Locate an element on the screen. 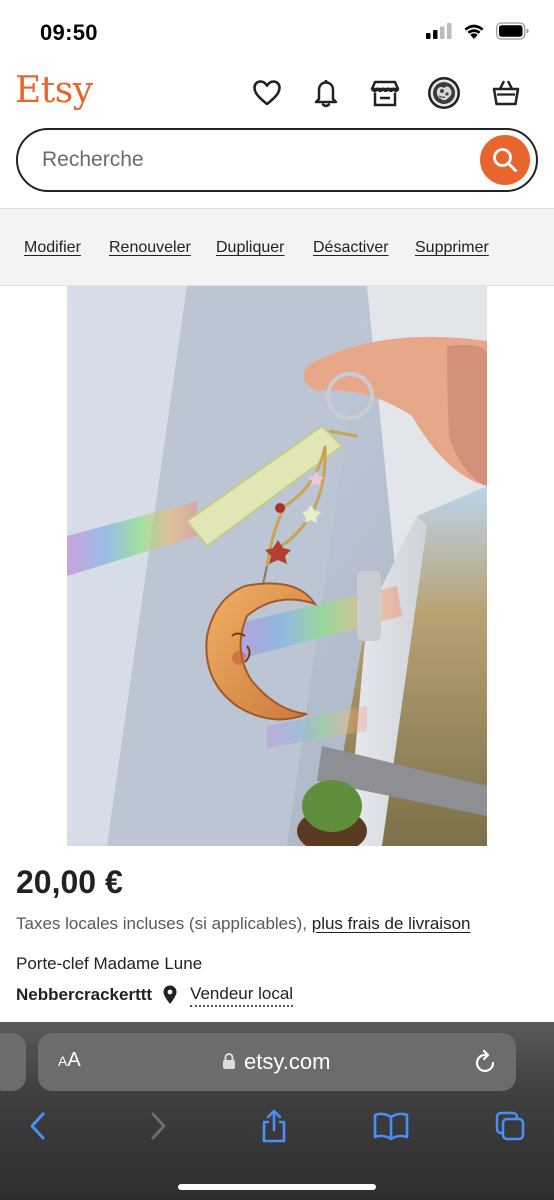 The height and width of the screenshot is (1200, 554). reload-icon is located at coordinates (486, 1062).